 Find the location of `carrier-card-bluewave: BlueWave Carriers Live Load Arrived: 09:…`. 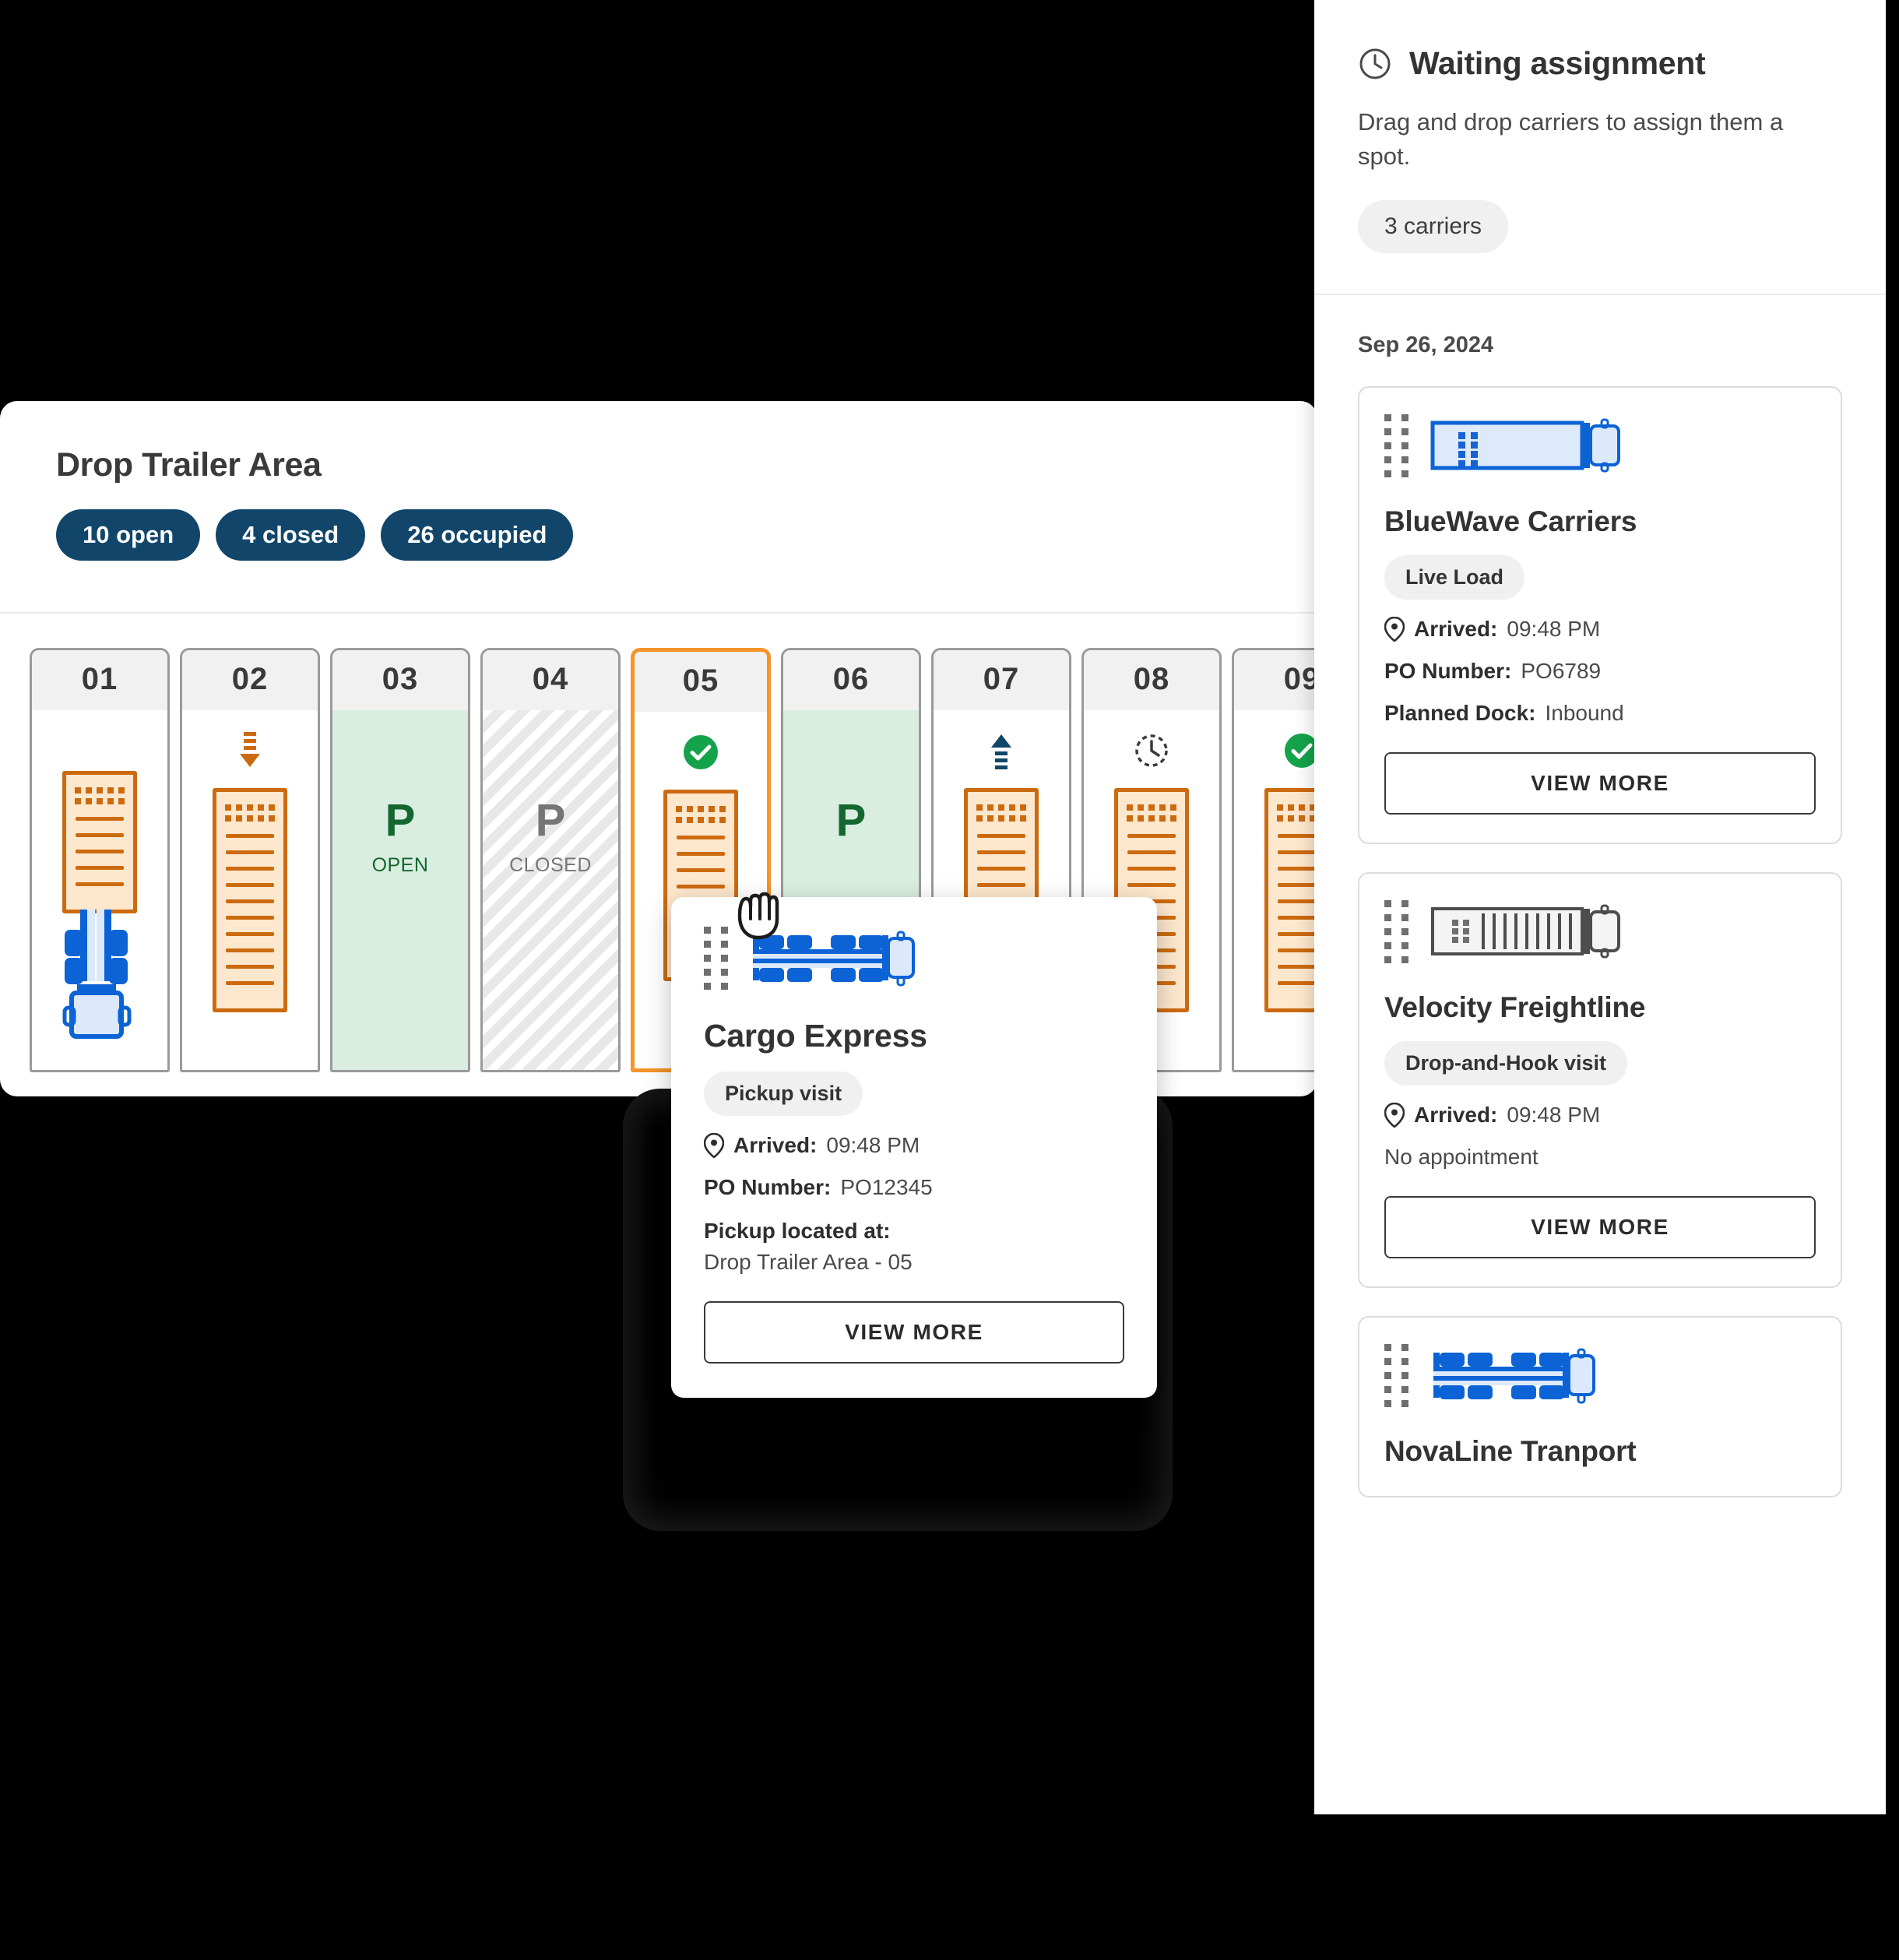

carrier-card-bluewave: BlueWave Carriers Live Load Arrived: 09:… is located at coordinates (1600, 615).